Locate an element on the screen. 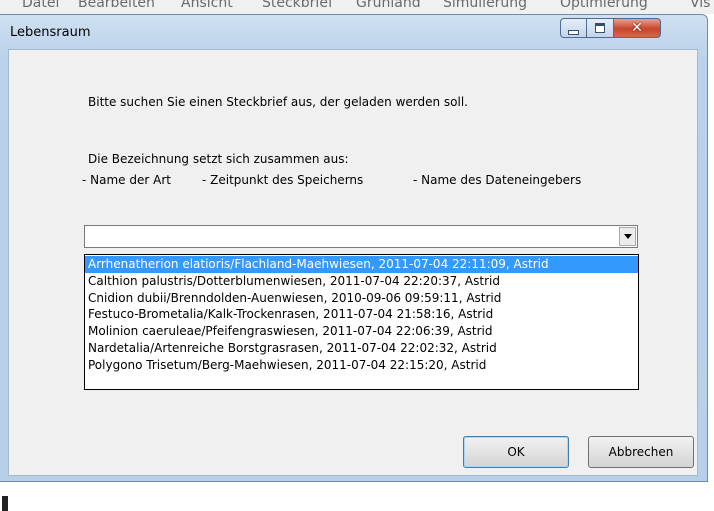 The image size is (714, 511). ok-button: OK is located at coordinates (516, 452).